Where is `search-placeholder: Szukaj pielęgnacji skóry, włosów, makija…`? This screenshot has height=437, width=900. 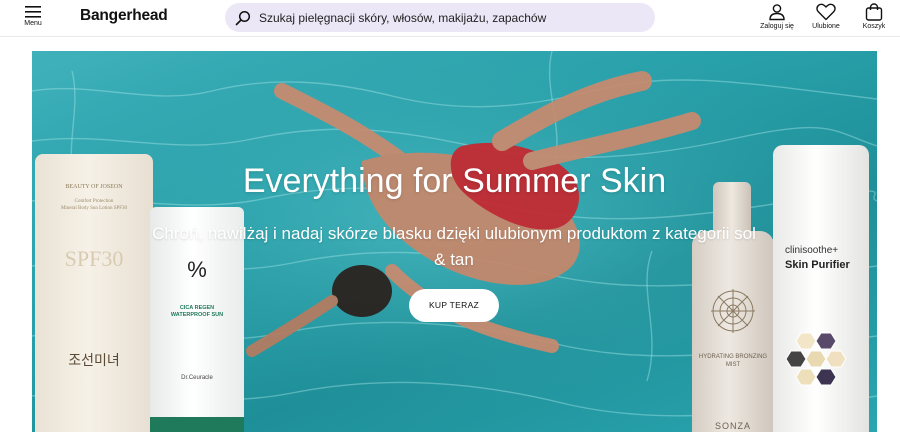
search-placeholder: Szukaj pielęgnacji skóry, włosów, makija… is located at coordinates (403, 18).